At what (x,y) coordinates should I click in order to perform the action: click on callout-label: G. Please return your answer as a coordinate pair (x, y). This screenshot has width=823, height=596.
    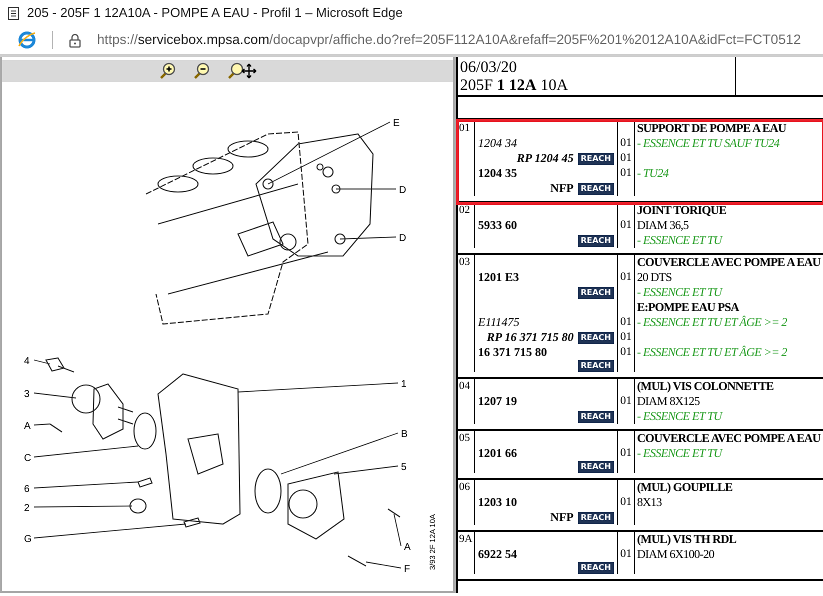
    Looking at the image, I should click on (28, 539).